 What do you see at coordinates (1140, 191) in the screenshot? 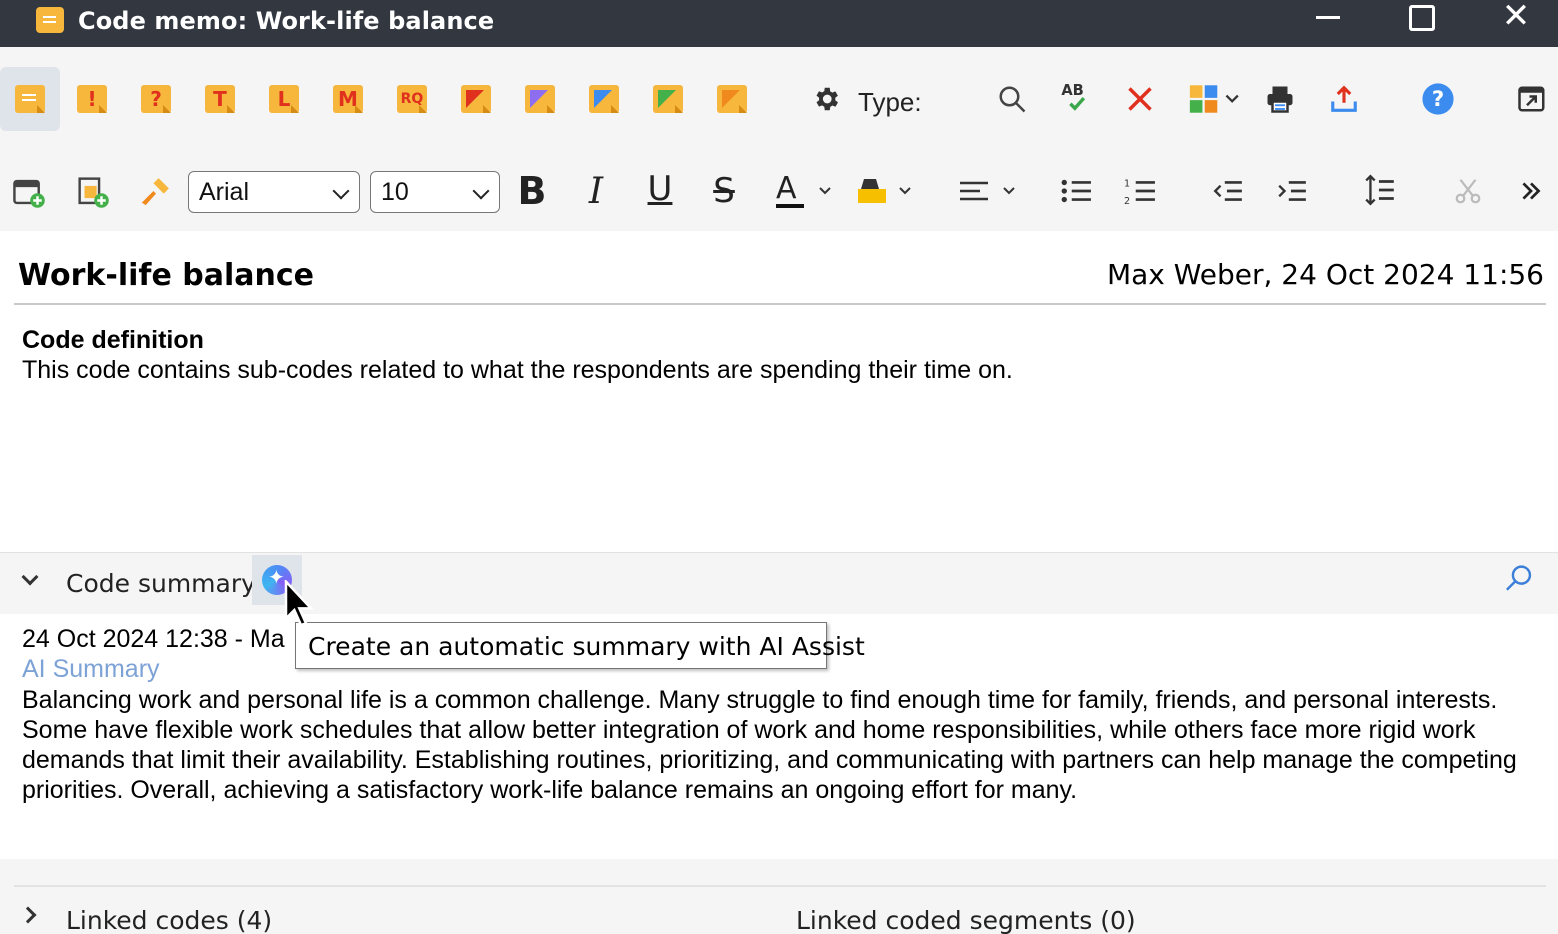
I see `numbered-list-icon: 12` at bounding box center [1140, 191].